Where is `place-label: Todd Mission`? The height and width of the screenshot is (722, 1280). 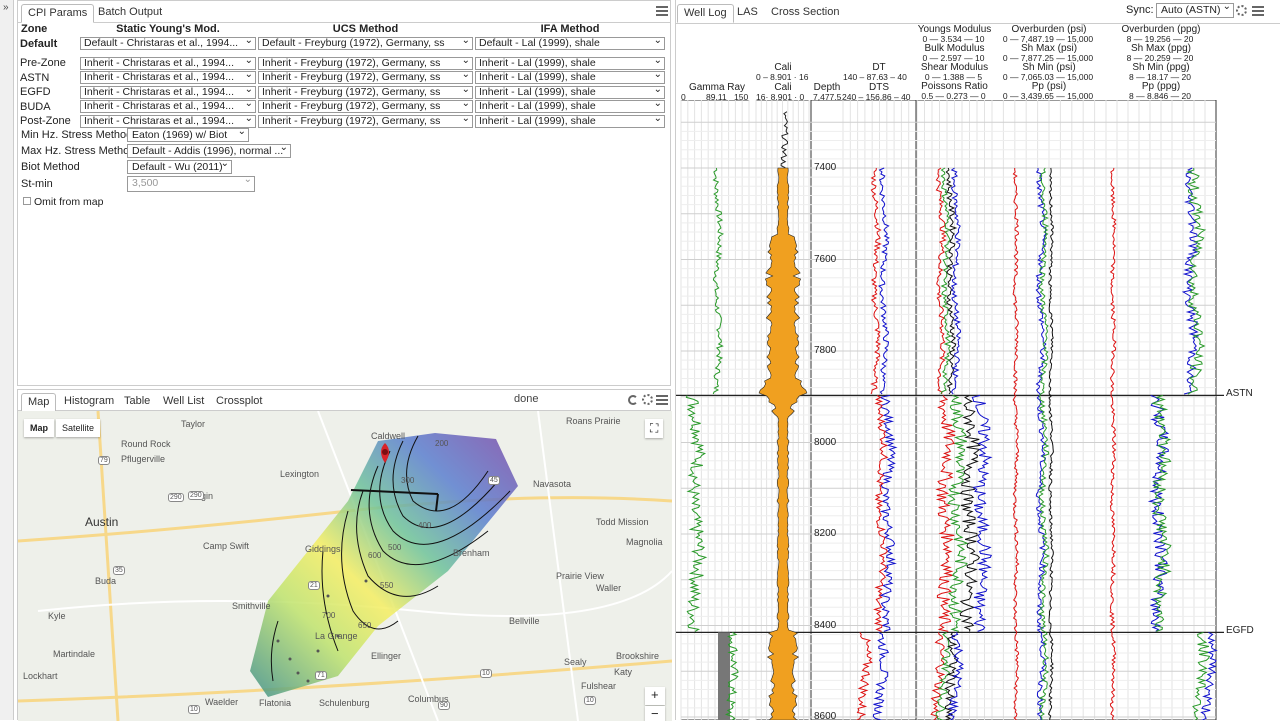
place-label: Todd Mission is located at coordinates (622, 522).